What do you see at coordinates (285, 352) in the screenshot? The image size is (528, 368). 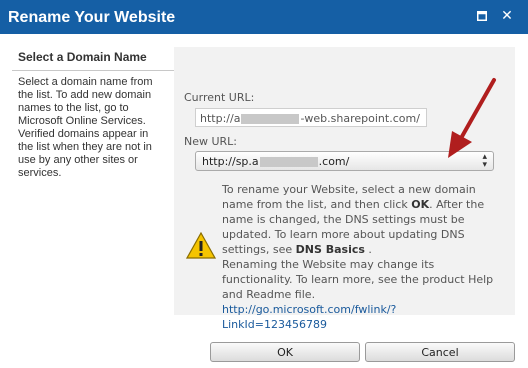 I see `ok-button: OK` at bounding box center [285, 352].